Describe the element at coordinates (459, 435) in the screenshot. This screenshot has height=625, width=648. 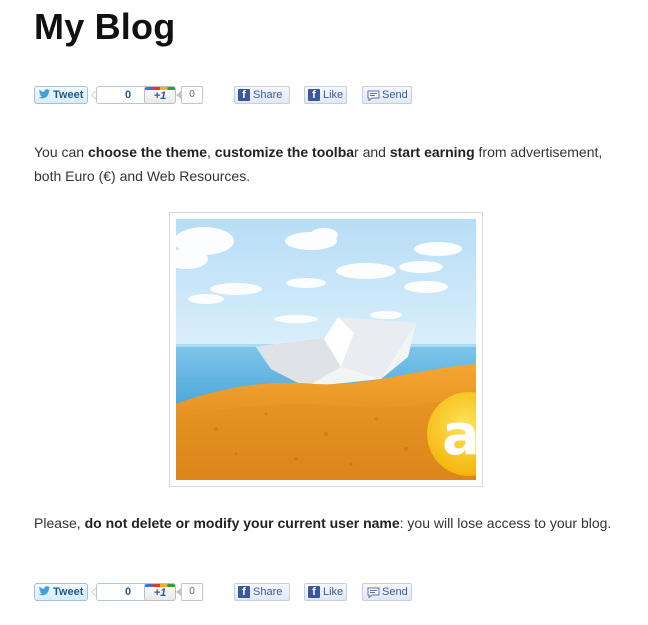
I see `svg-text: a` at that location.